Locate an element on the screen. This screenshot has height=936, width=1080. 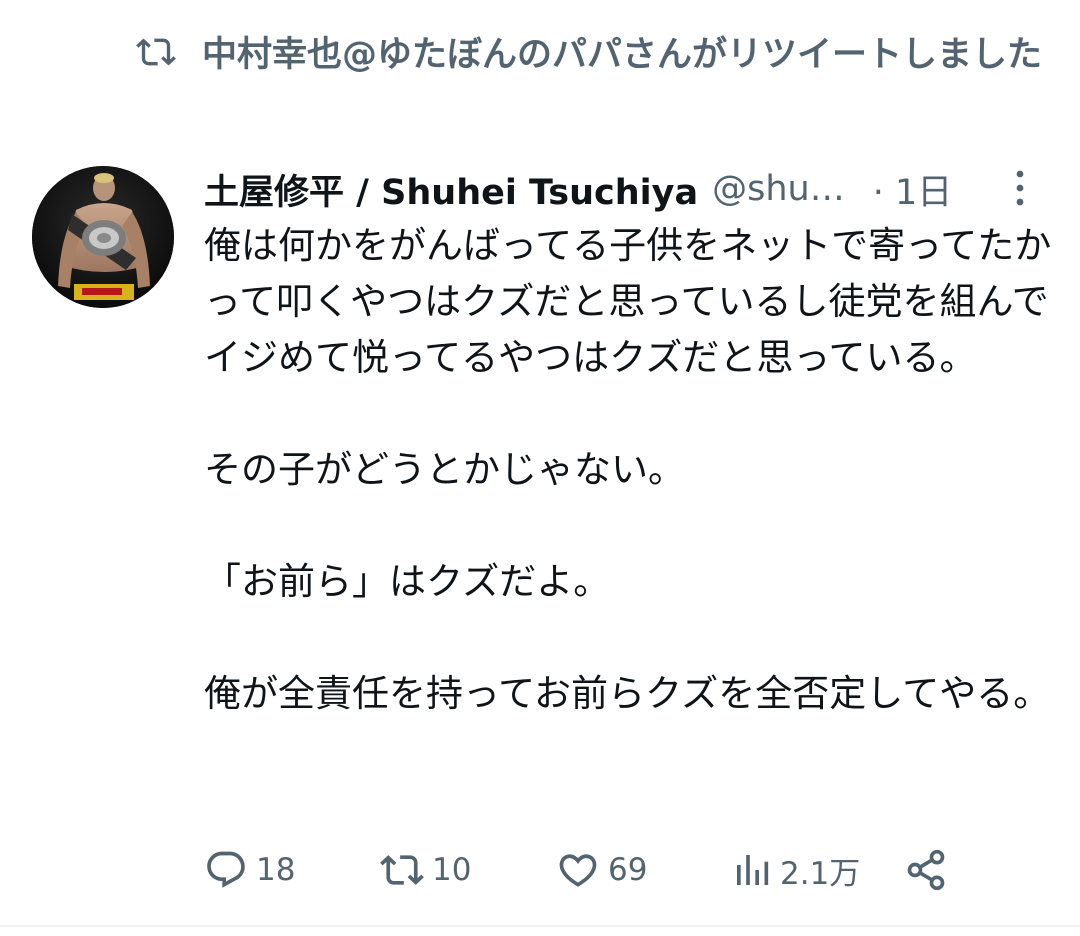
tweet-paragraph: その子がどうとかじゃない。 is located at coordinates (444, 469).